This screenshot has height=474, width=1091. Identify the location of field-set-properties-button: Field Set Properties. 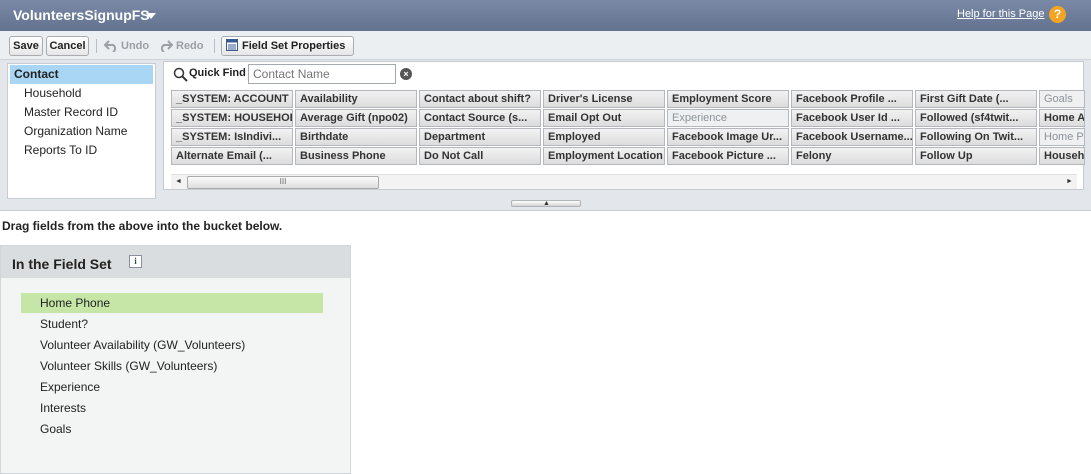
(287, 46).